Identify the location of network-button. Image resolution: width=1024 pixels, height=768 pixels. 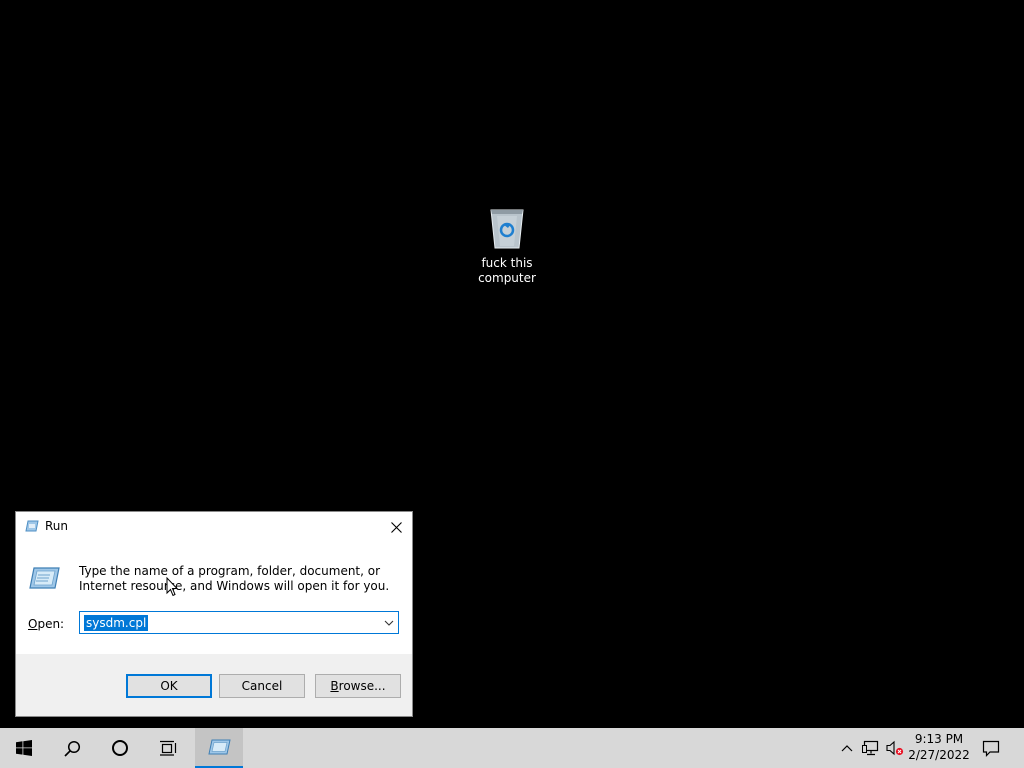
(871, 748).